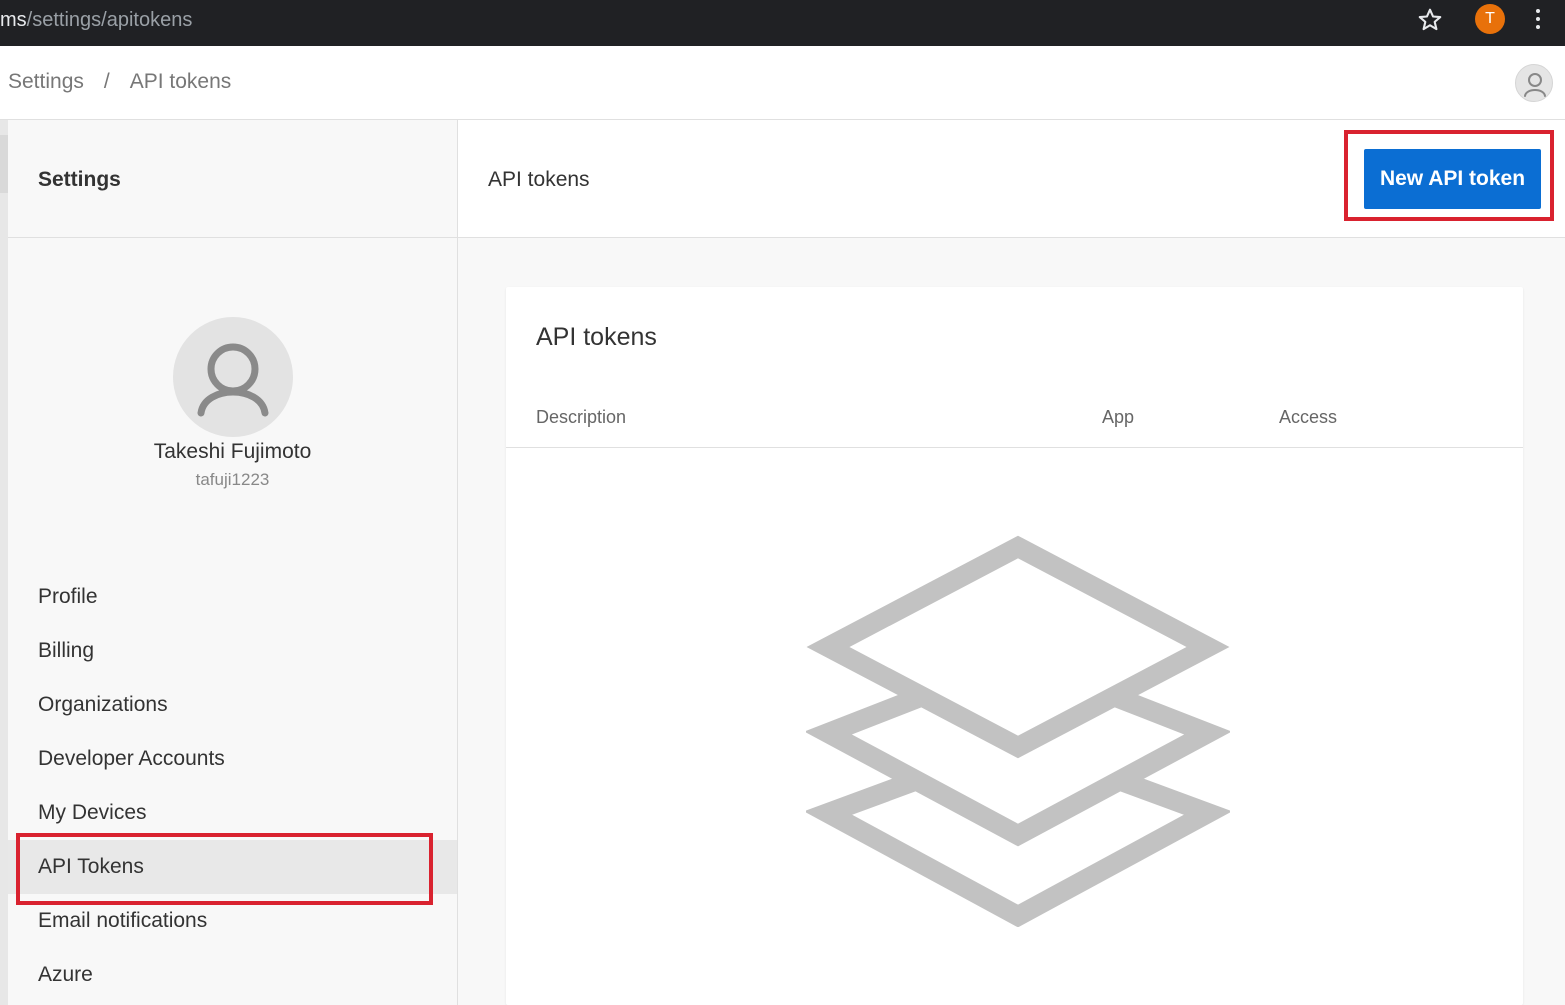  Describe the element at coordinates (1538, 20) in the screenshot. I see `browser-menu-icon` at that location.